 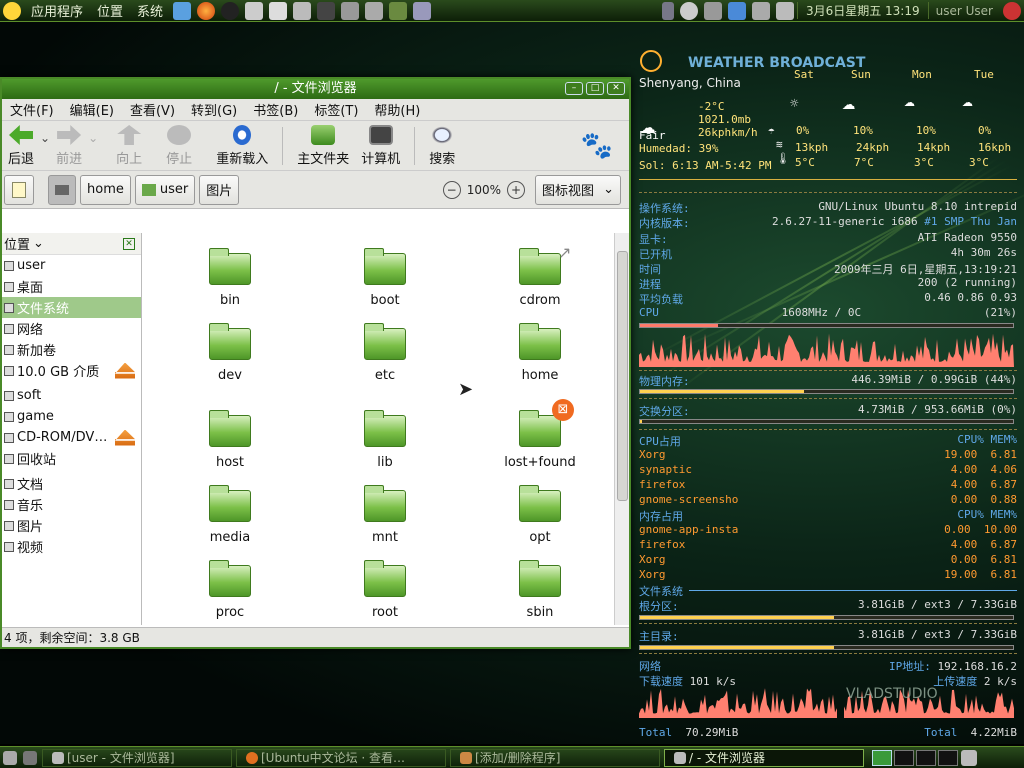 I want to click on menu-go: 转到(G), so click(x=214, y=109).